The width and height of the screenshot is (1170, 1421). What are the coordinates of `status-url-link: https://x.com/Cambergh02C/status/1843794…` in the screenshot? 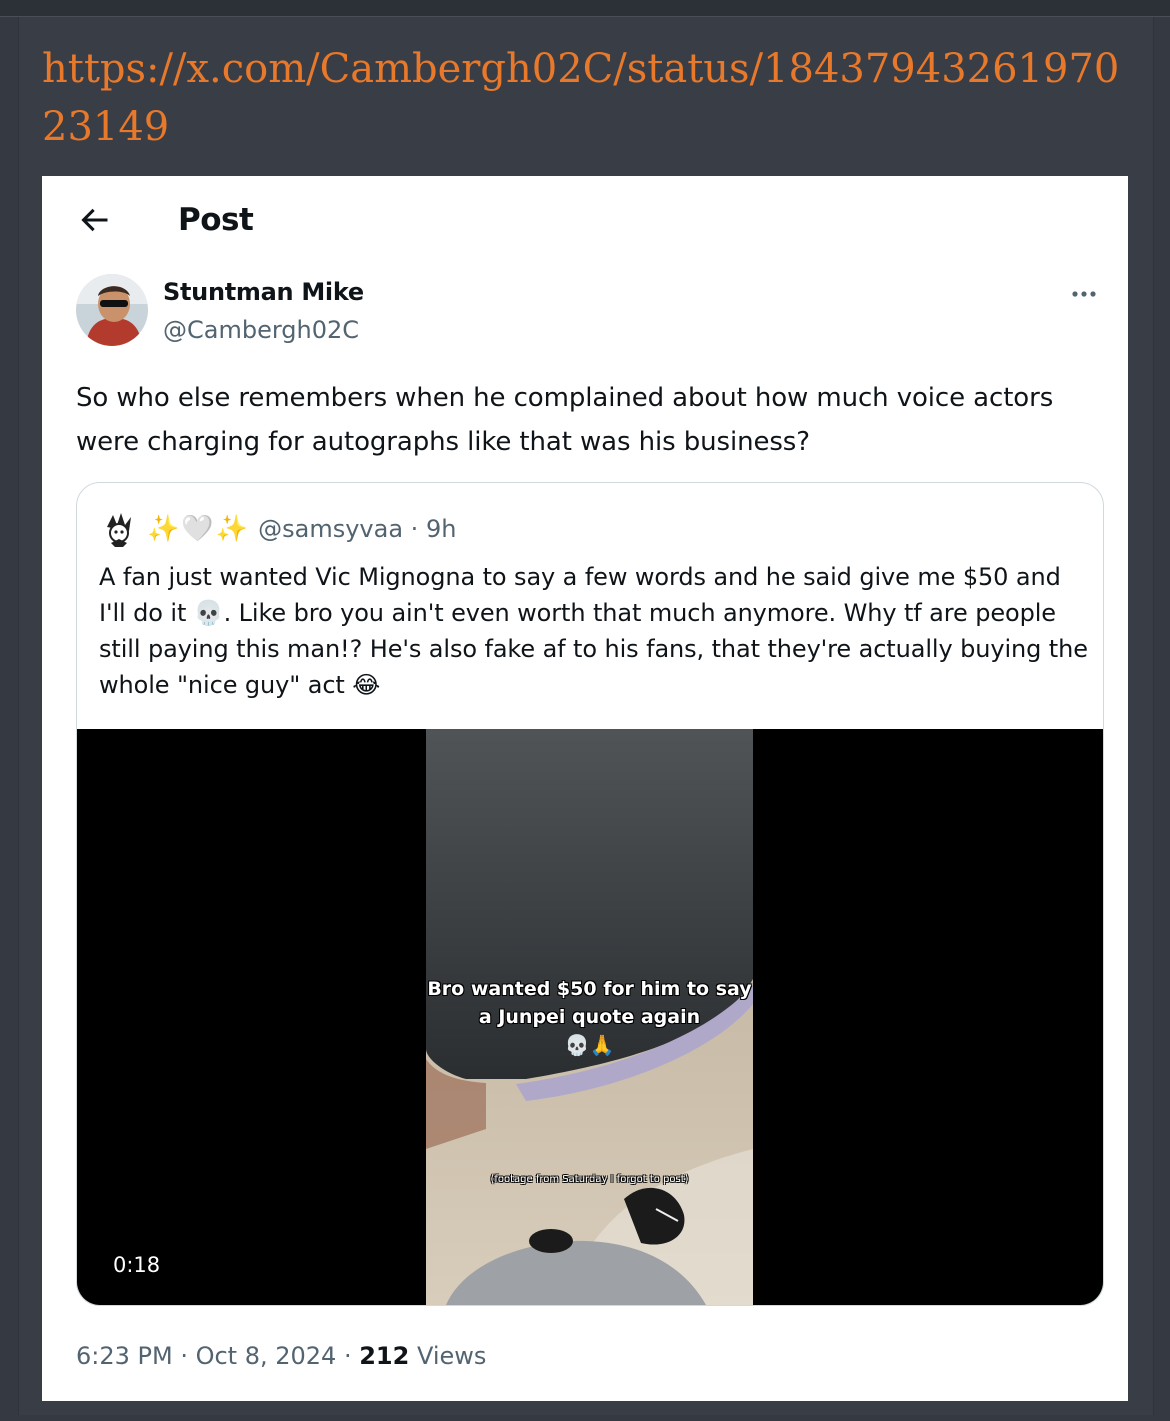 It's located at (587, 98).